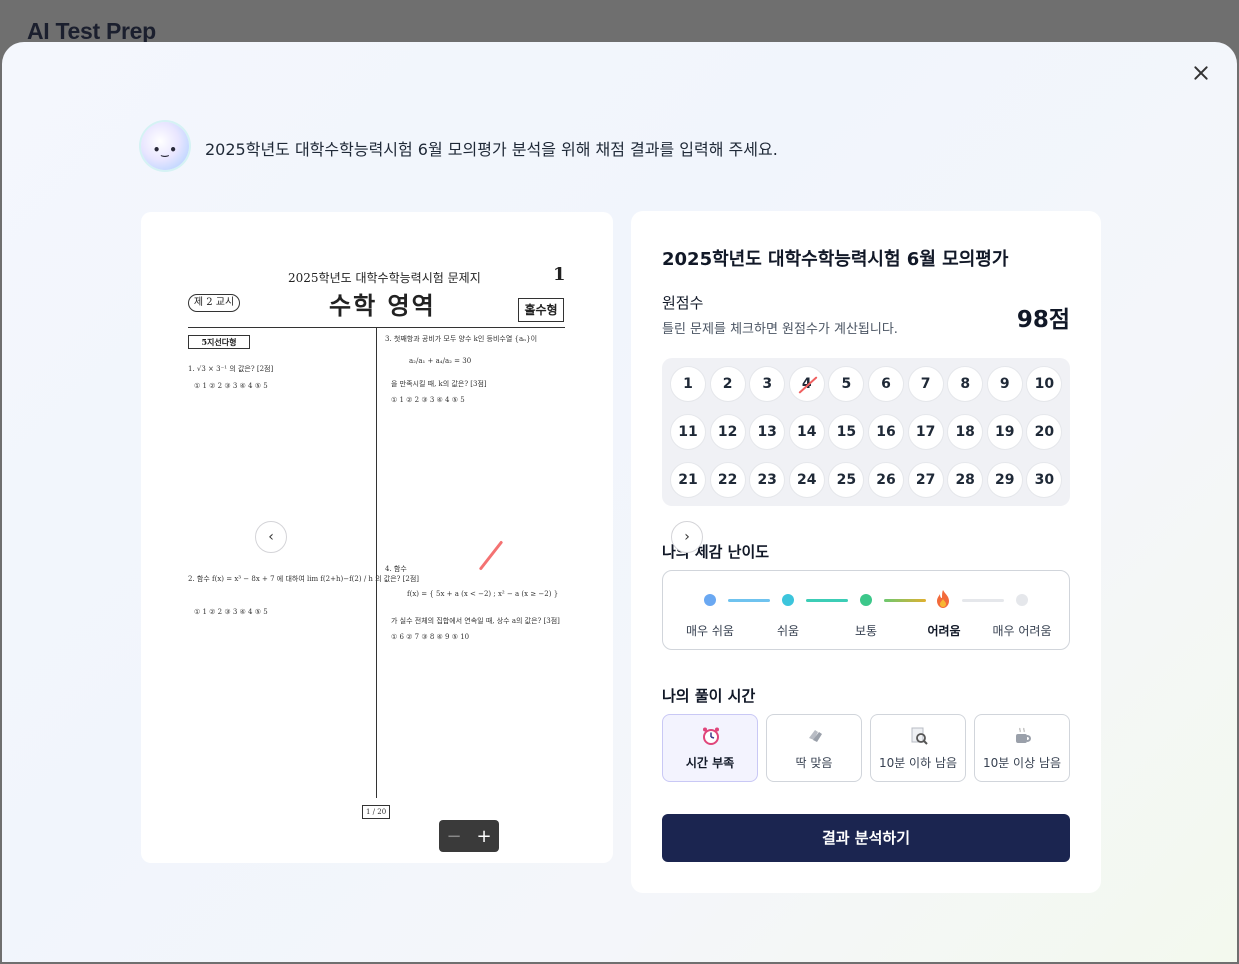 The width and height of the screenshot is (1239, 964). I want to click on difficulty-easy-label: 쉬움, so click(788, 630).